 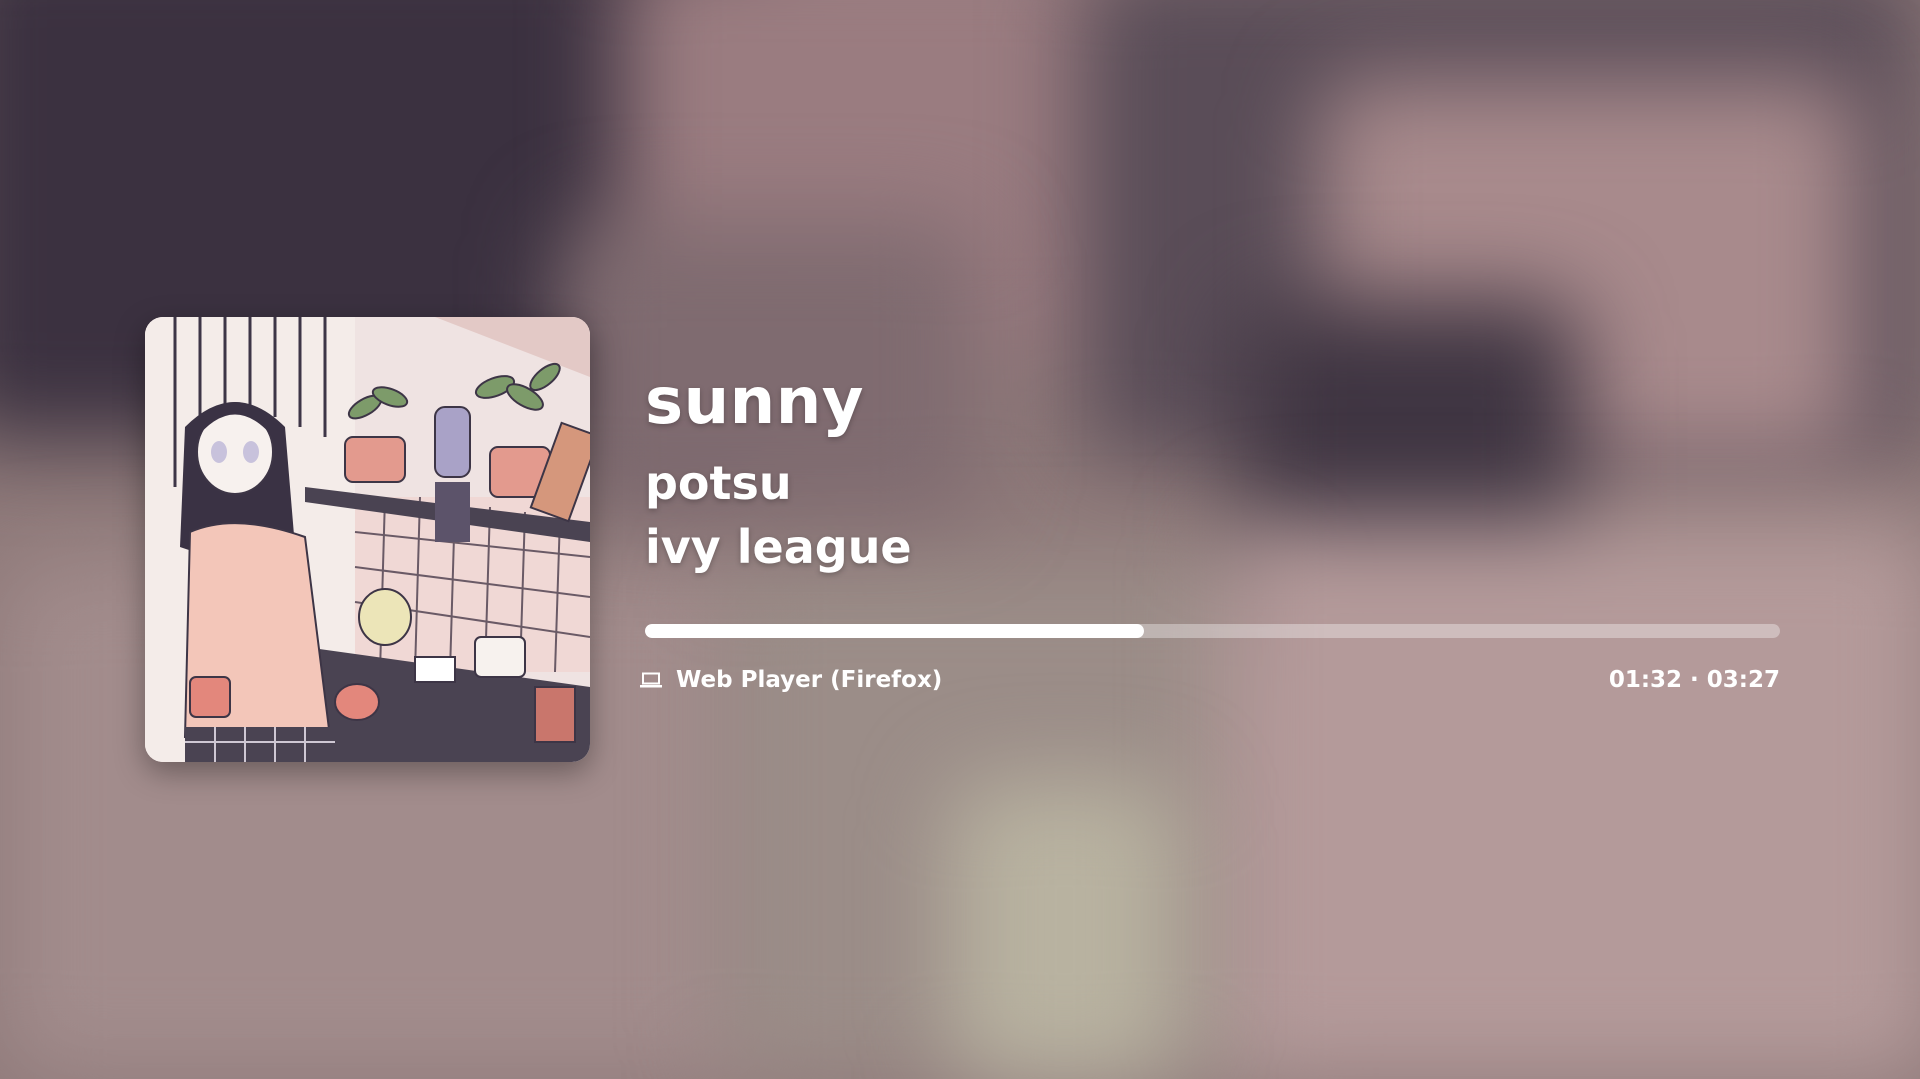 I want to click on album-art-illustration, so click(x=367, y=539).